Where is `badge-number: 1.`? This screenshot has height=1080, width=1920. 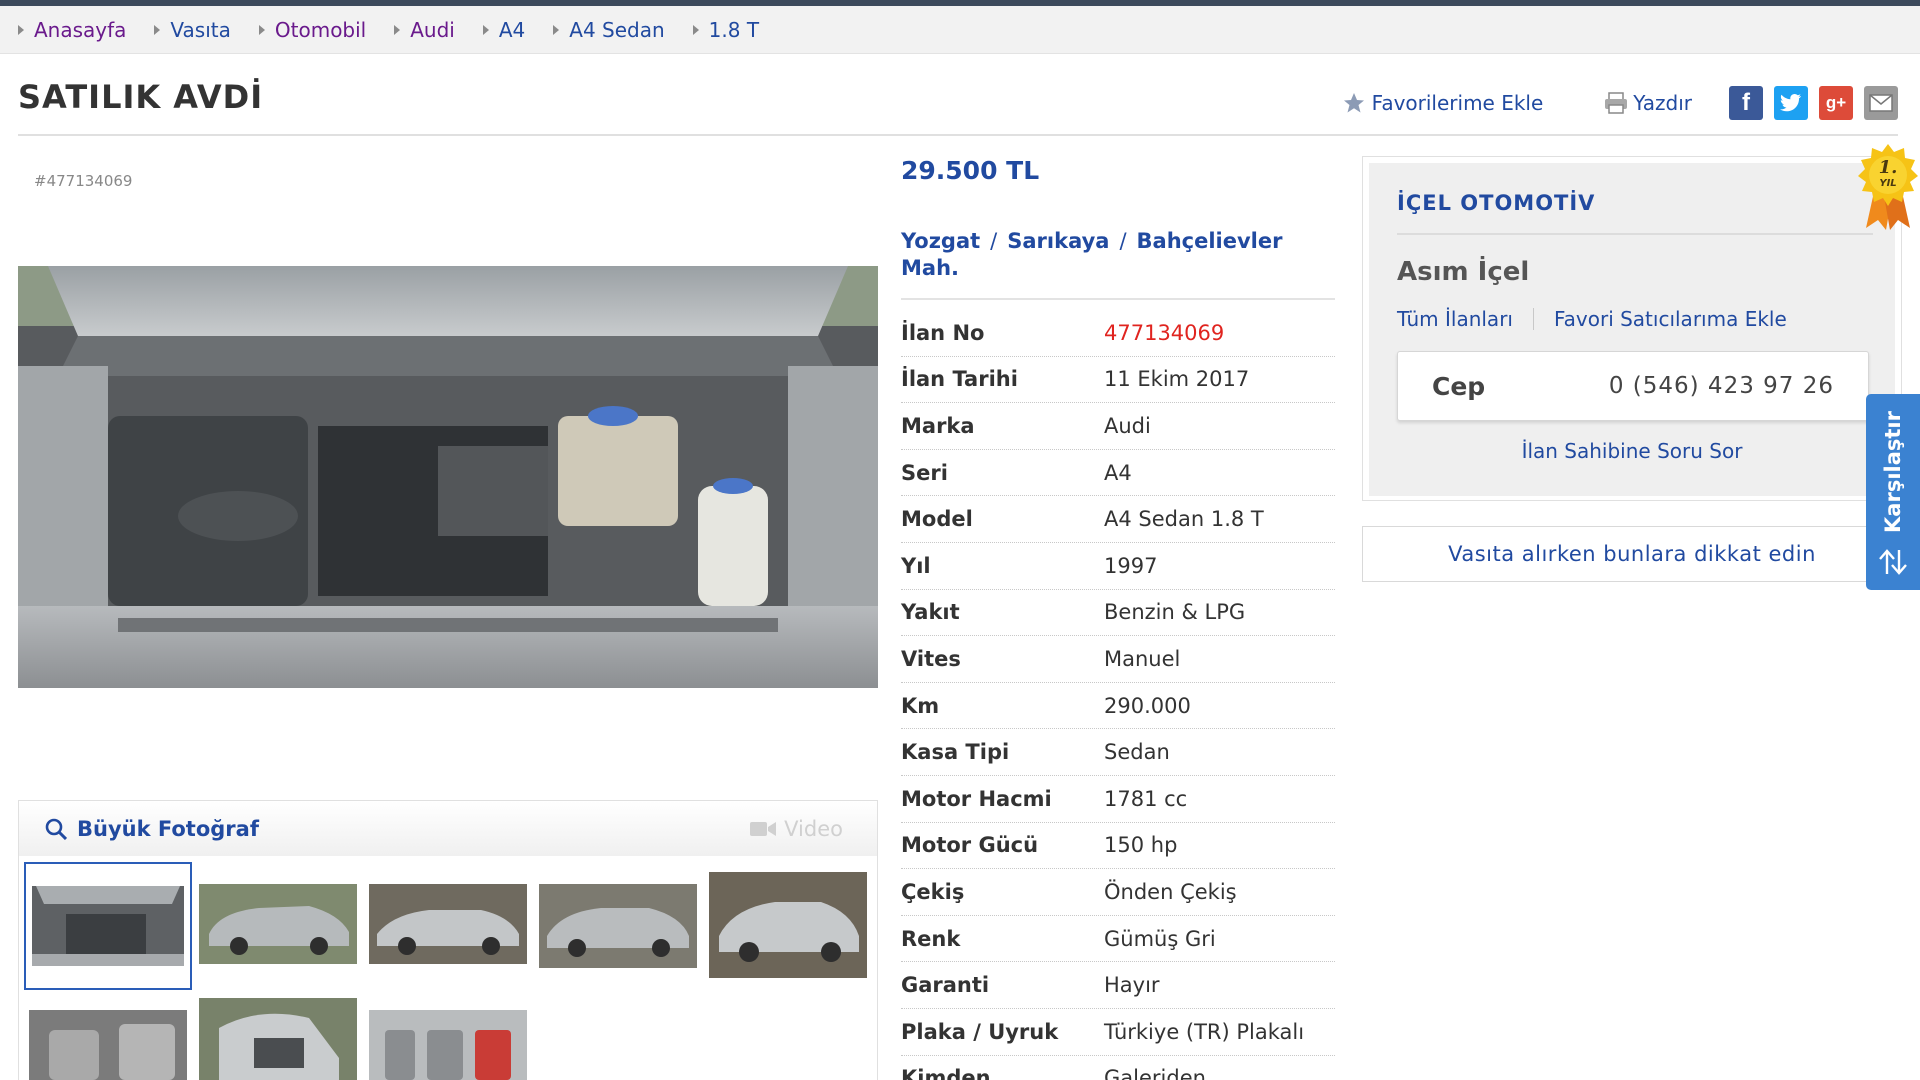
badge-number: 1. is located at coordinates (1888, 167).